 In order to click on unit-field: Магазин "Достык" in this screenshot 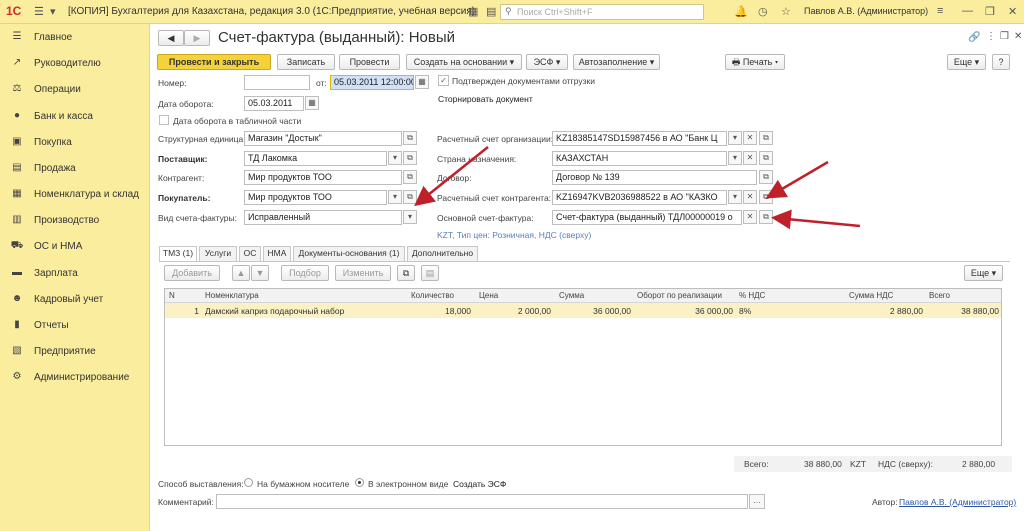, I will do `click(323, 138)`.